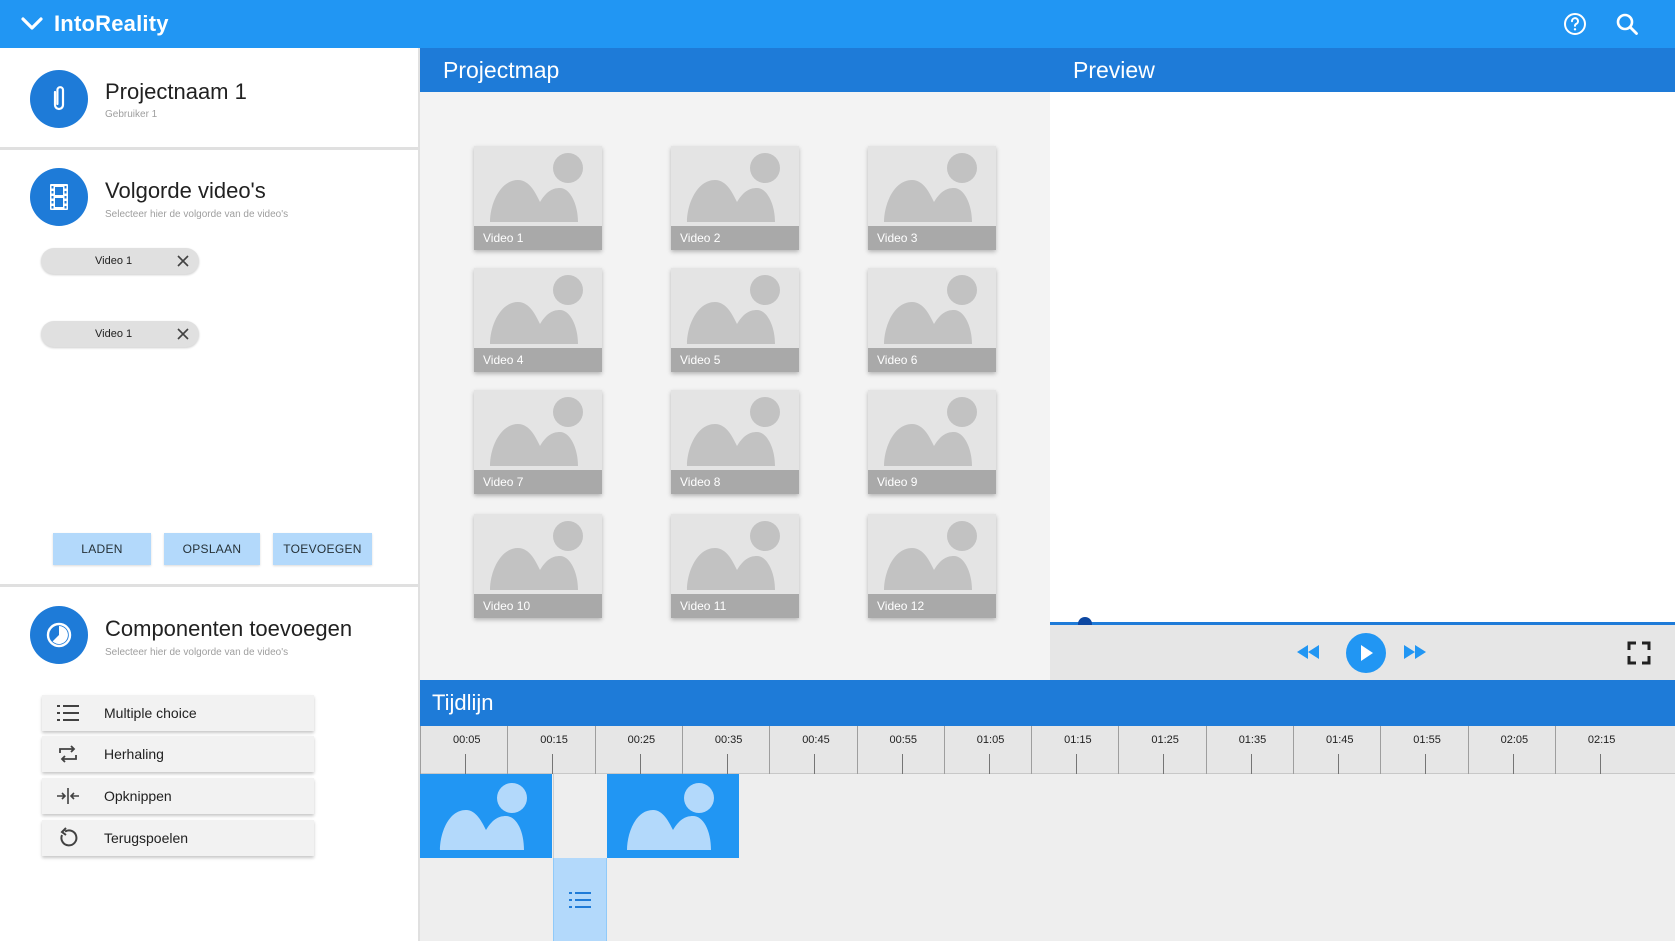 Image resolution: width=1675 pixels, height=941 pixels. I want to click on chevron-down-icon, so click(32, 24).